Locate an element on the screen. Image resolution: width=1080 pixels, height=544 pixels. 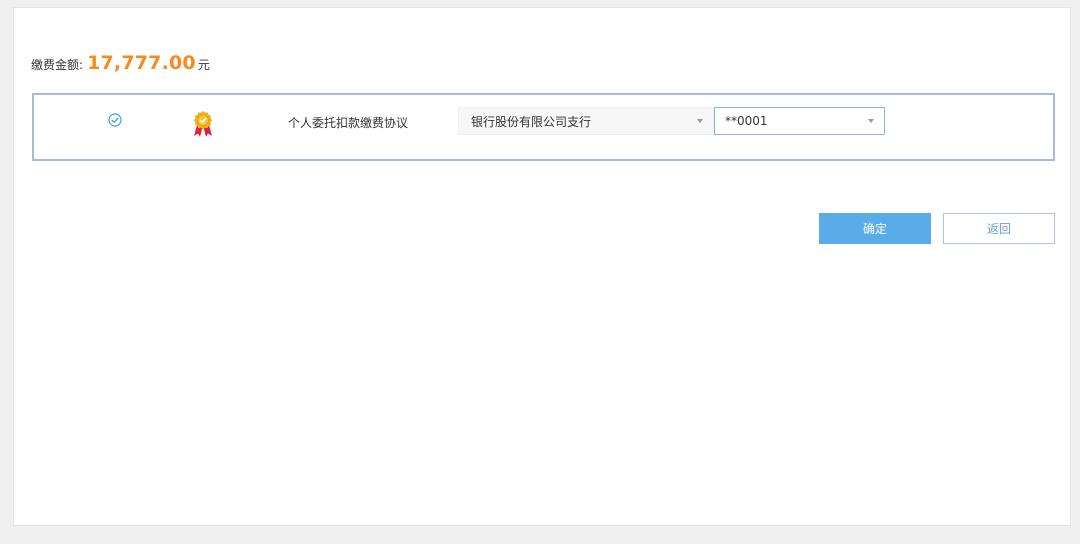
amount-label: 缴费金额 is located at coordinates (55, 65).